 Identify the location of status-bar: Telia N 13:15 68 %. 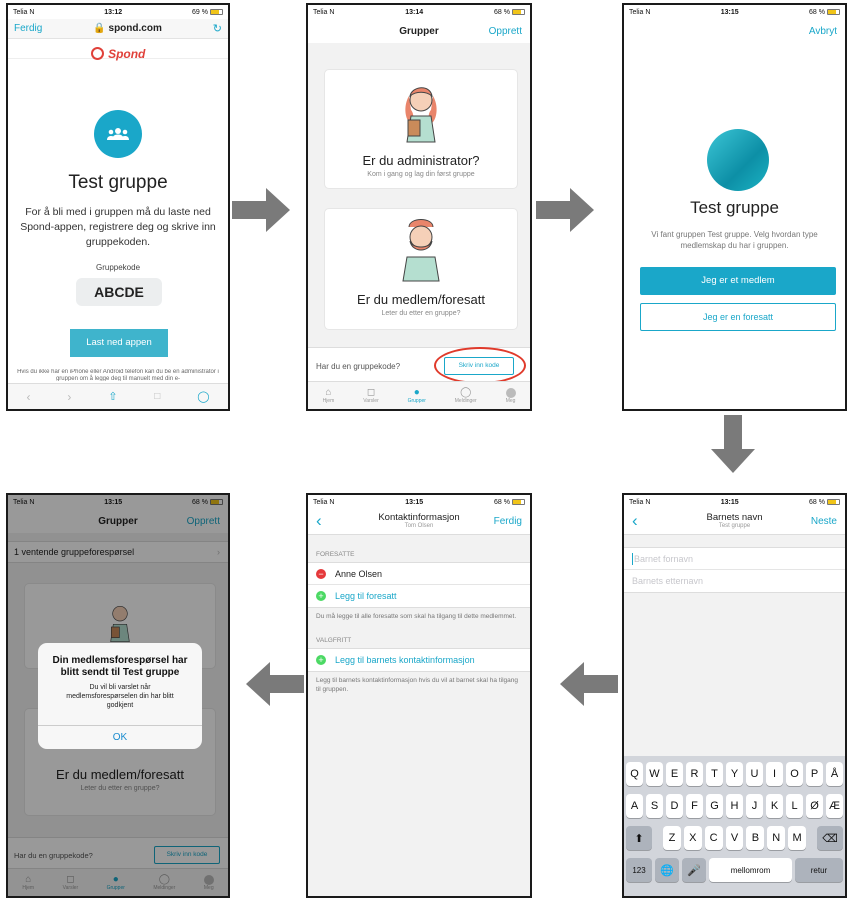
(419, 502).